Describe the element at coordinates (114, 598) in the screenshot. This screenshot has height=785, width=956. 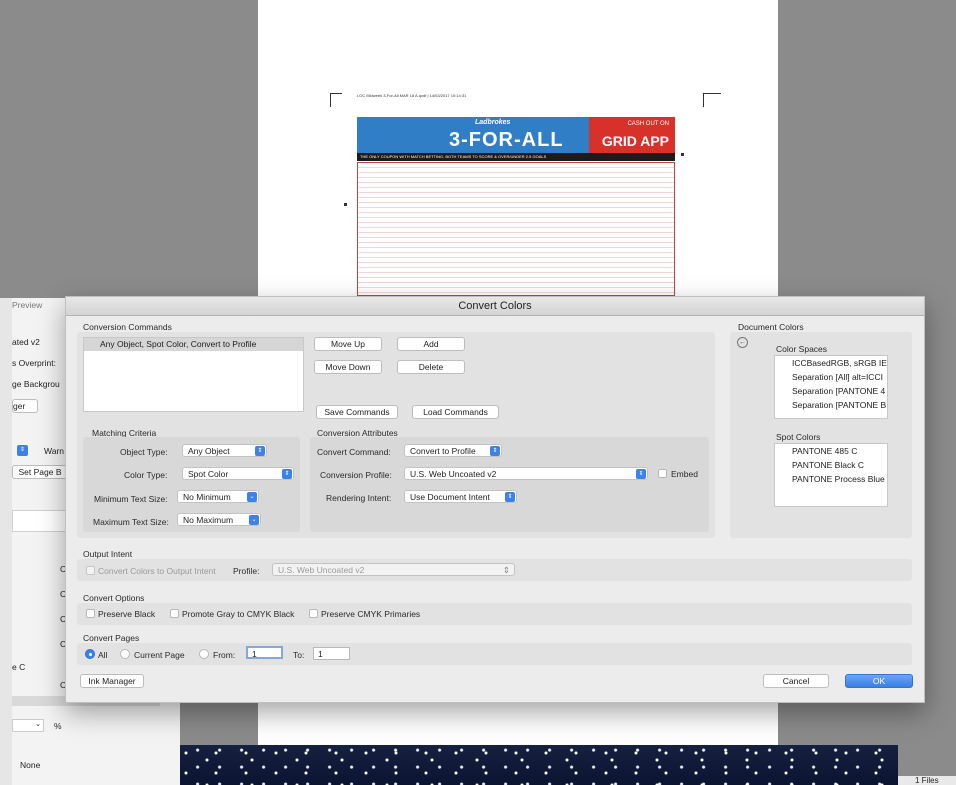
I see `convert-options-label: Convert Options` at that location.